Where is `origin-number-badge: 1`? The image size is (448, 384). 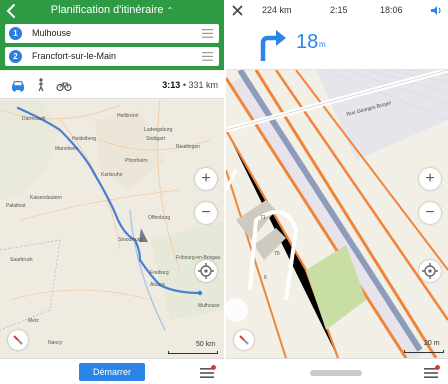 origin-number-badge: 1 is located at coordinates (15, 33).